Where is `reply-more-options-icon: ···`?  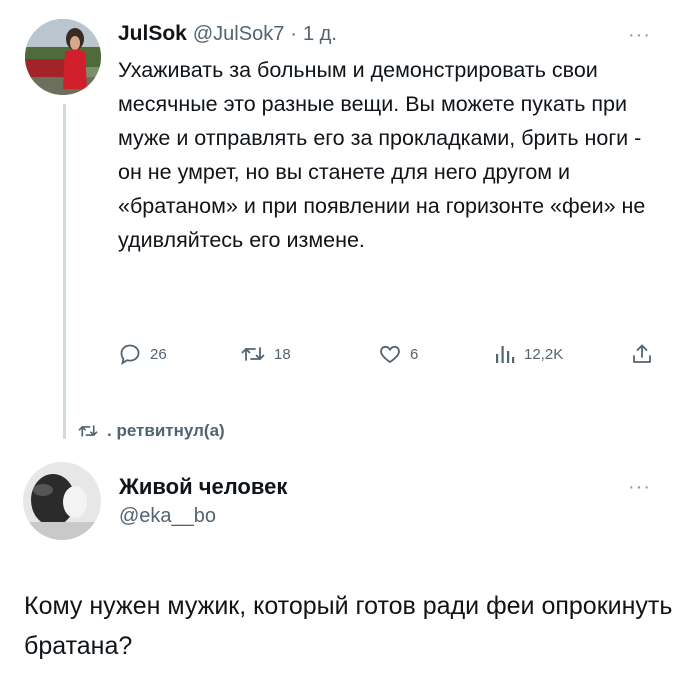 reply-more-options-icon: ··· is located at coordinates (639, 487).